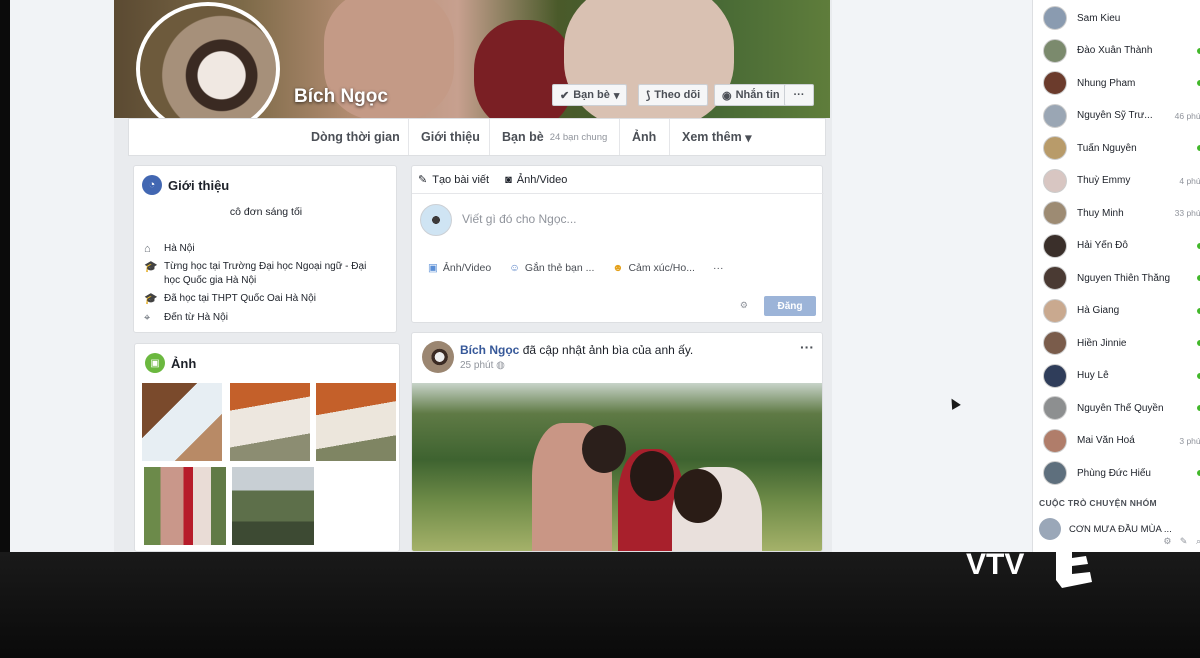 This screenshot has height=658, width=1200. What do you see at coordinates (467, 268) in the screenshot?
I see `add-photo-label: Ảnh/Video` at bounding box center [467, 268].